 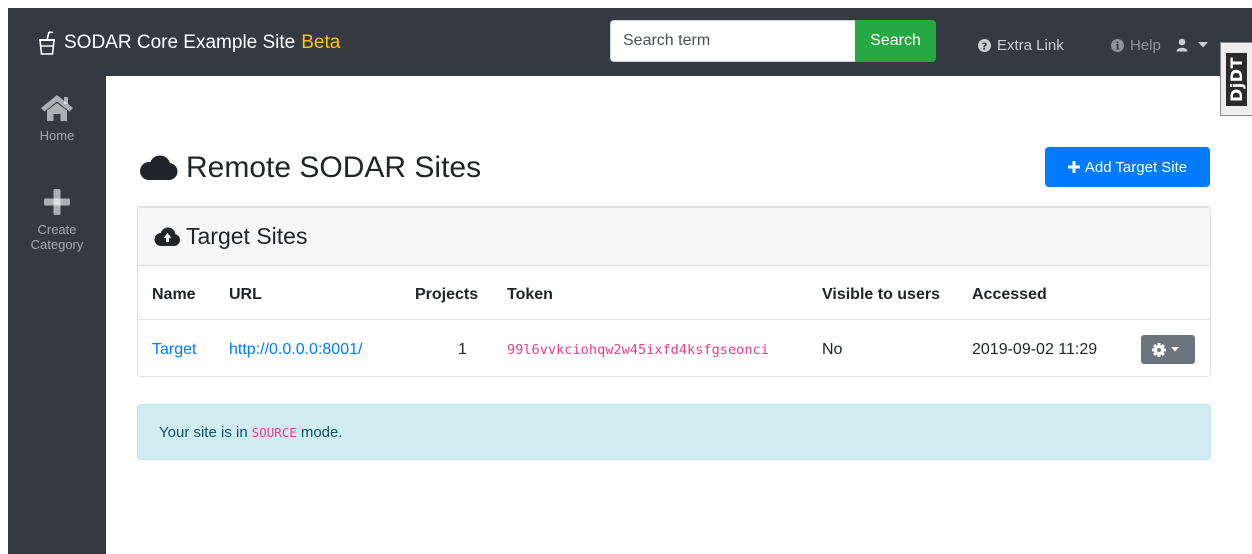 I want to click on site-url-link: http://0.0.0.0:8001/, so click(x=295, y=350).